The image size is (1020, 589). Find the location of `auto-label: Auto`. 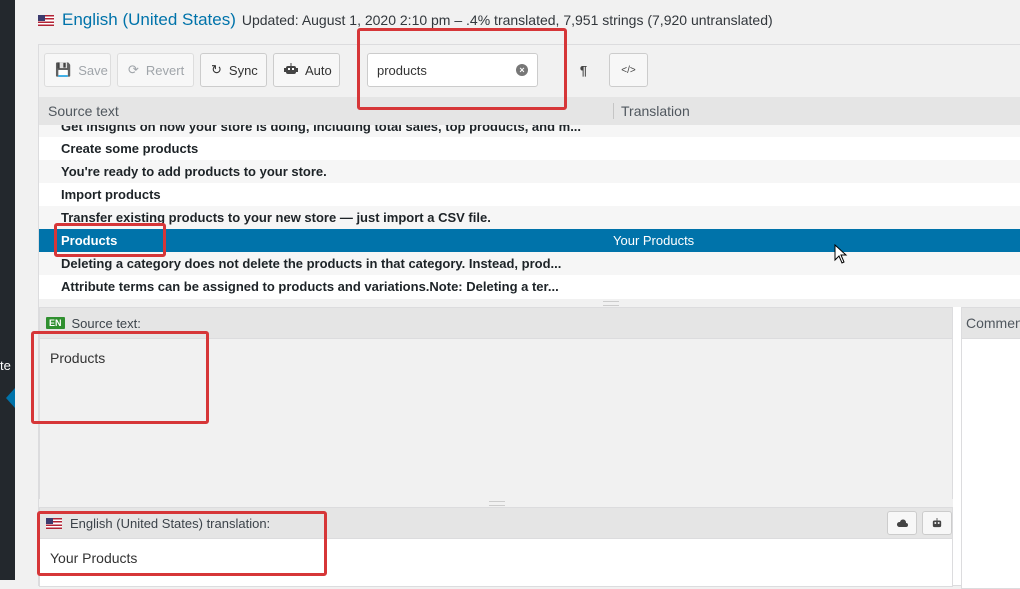

auto-label: Auto is located at coordinates (318, 70).